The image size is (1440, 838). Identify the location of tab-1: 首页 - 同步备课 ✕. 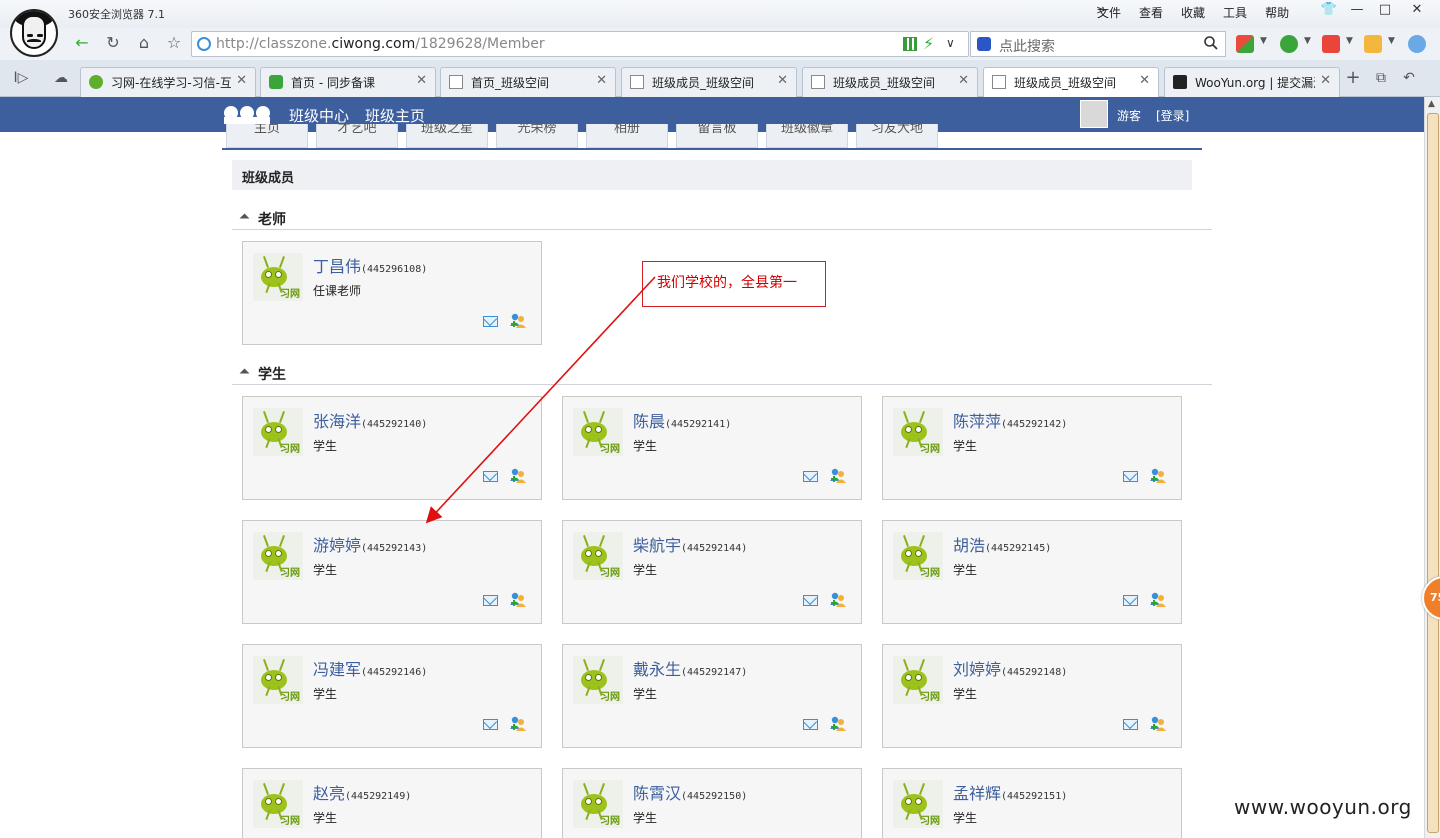
(348, 82).